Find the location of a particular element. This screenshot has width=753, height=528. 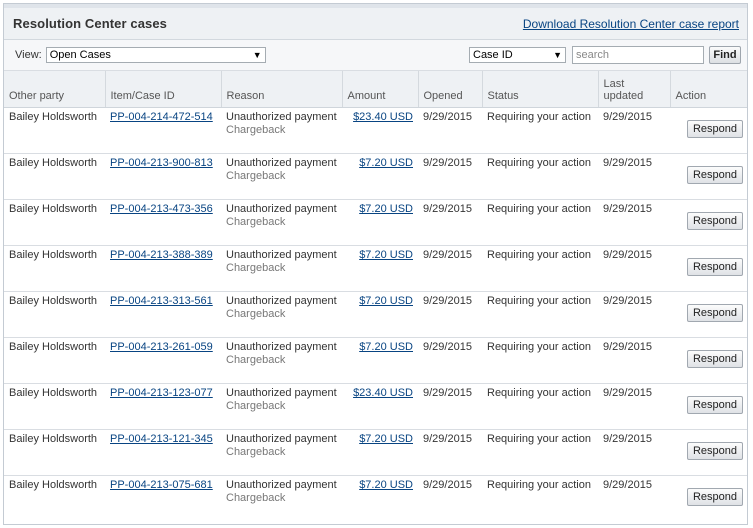

case-id-cell: PP-004-213-123-077 is located at coordinates (163, 406).